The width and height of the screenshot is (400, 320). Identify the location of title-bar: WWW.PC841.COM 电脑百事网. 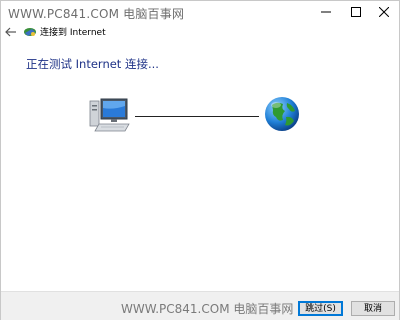
(200, 13).